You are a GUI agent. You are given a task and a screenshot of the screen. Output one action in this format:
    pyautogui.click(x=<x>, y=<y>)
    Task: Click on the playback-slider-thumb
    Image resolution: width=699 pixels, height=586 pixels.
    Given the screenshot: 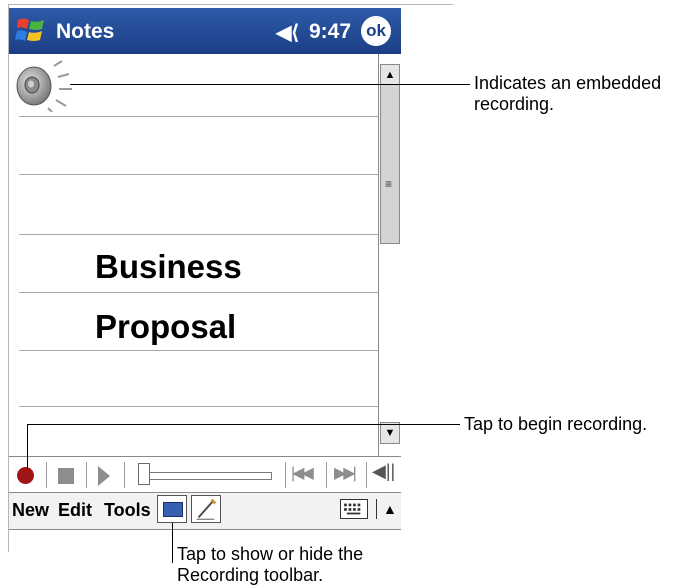 What is the action you would take?
    pyautogui.click(x=144, y=474)
    